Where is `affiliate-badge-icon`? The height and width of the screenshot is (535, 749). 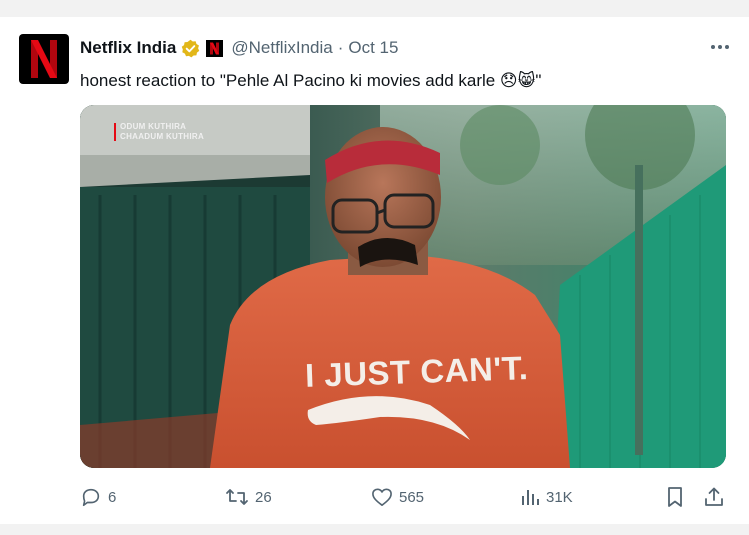
affiliate-badge-icon is located at coordinates (215, 48).